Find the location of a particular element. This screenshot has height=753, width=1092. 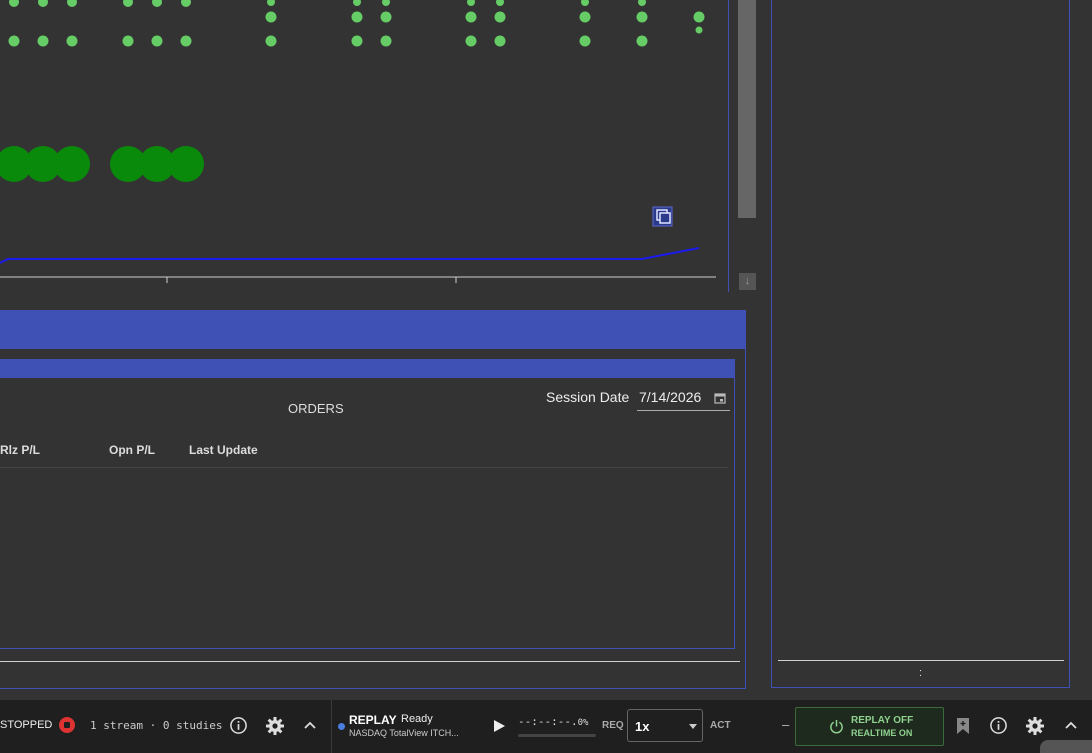

corner-tab is located at coordinates (1066, 746).